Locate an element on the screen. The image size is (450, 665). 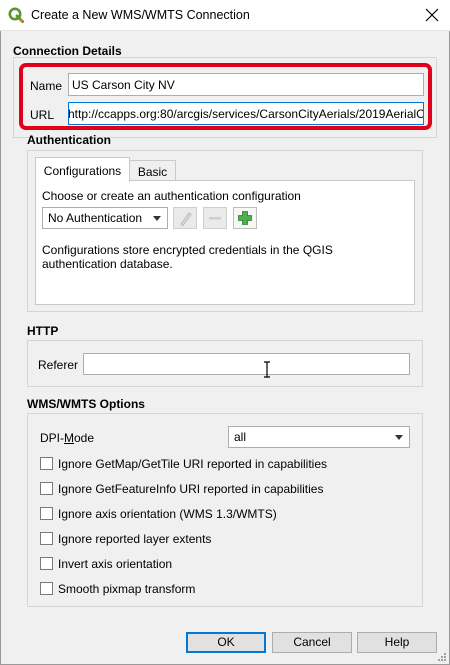
cancel-button: Cancel is located at coordinates (312, 642).